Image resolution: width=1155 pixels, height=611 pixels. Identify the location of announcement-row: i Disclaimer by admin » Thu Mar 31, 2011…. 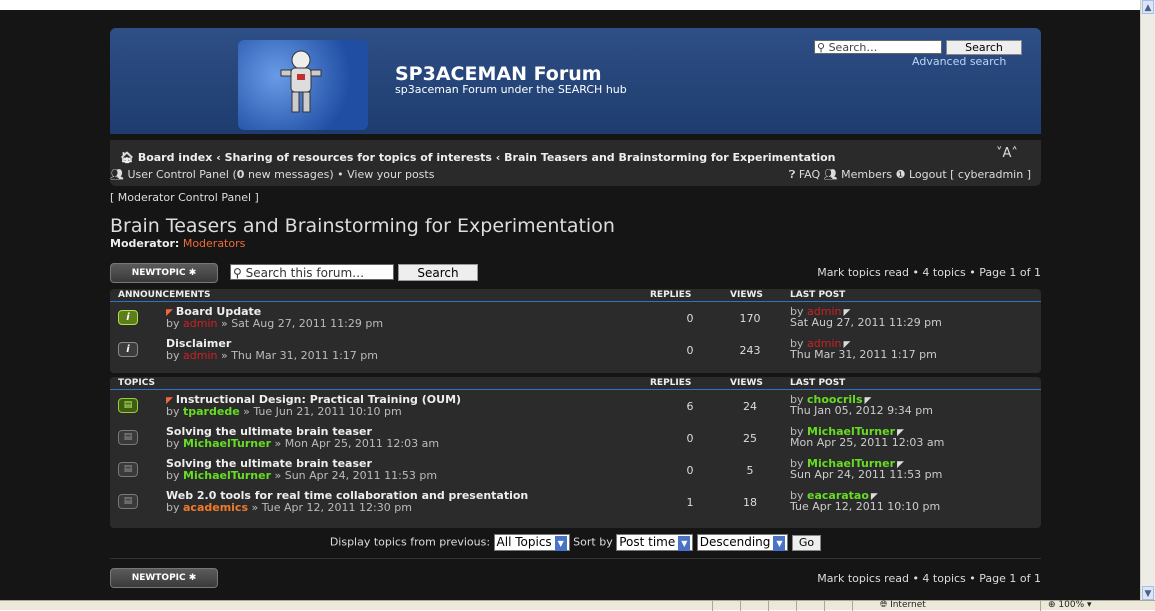
(575, 350).